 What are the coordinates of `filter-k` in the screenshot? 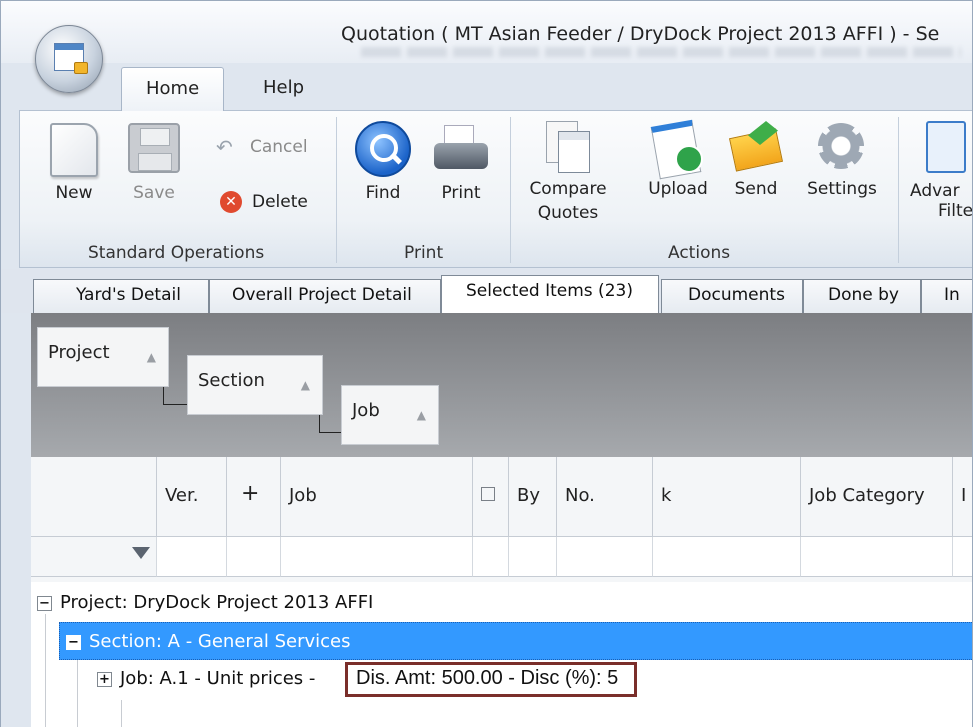 It's located at (727, 557).